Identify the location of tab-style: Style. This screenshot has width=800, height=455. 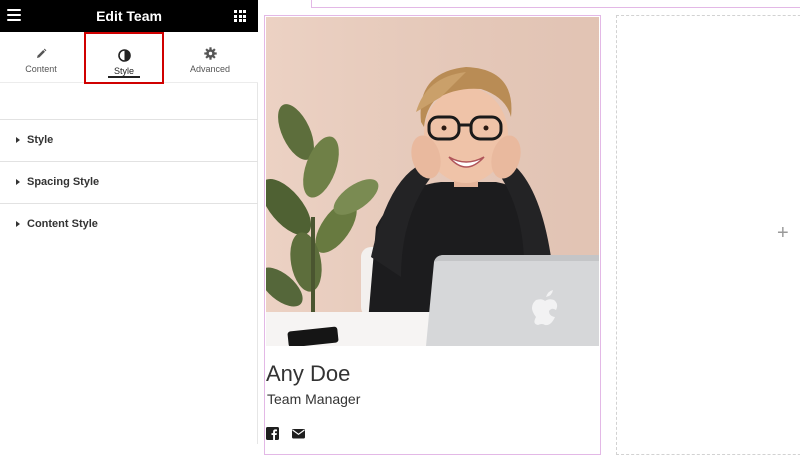
(124, 58).